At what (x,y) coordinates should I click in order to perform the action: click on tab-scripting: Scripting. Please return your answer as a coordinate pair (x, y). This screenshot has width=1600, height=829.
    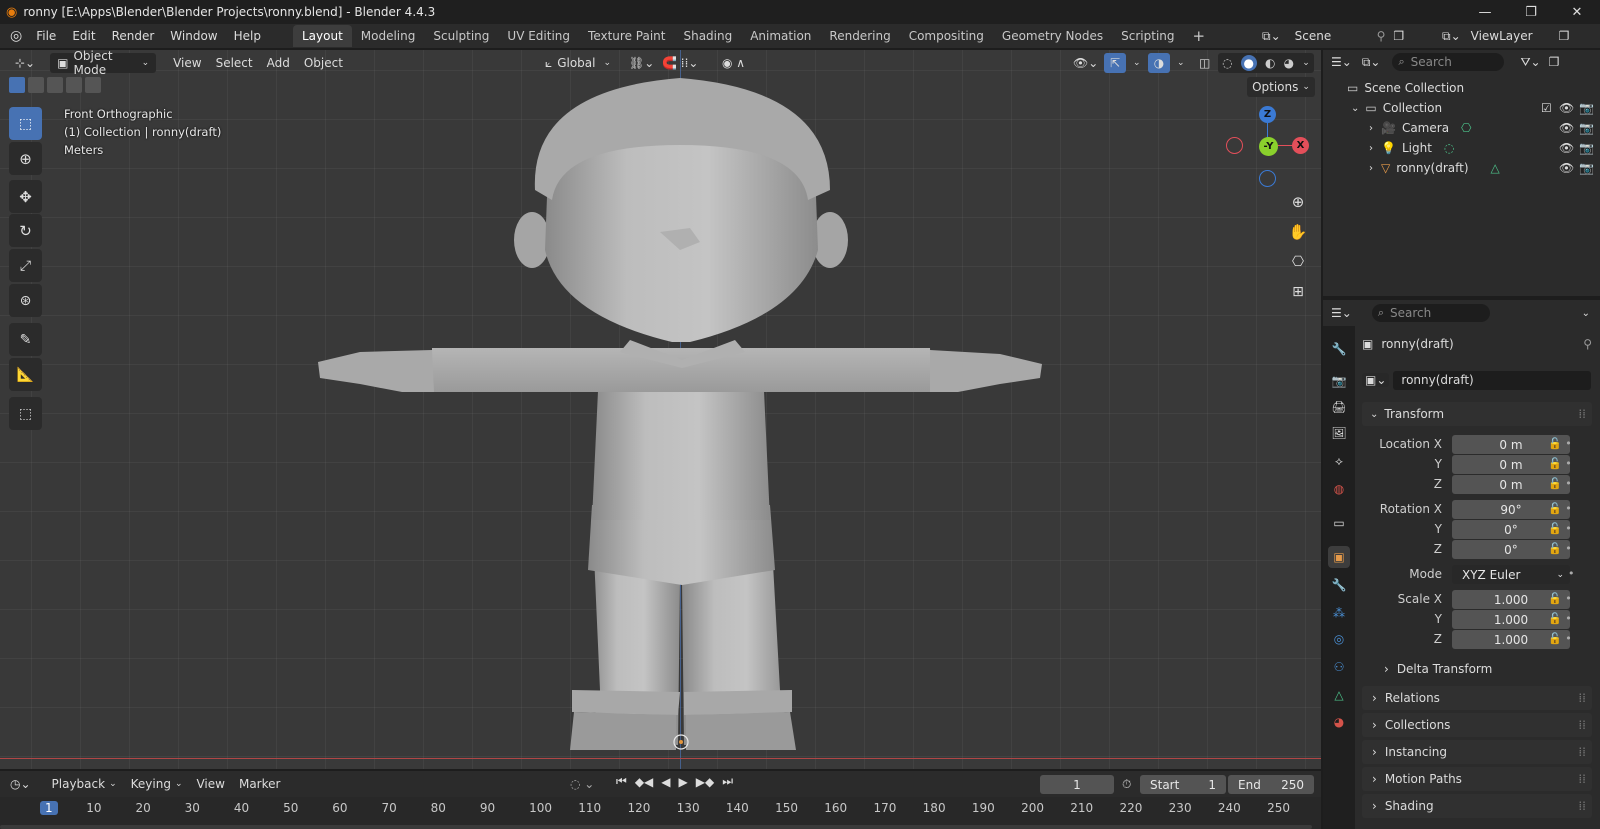
    Looking at the image, I should click on (1147, 36).